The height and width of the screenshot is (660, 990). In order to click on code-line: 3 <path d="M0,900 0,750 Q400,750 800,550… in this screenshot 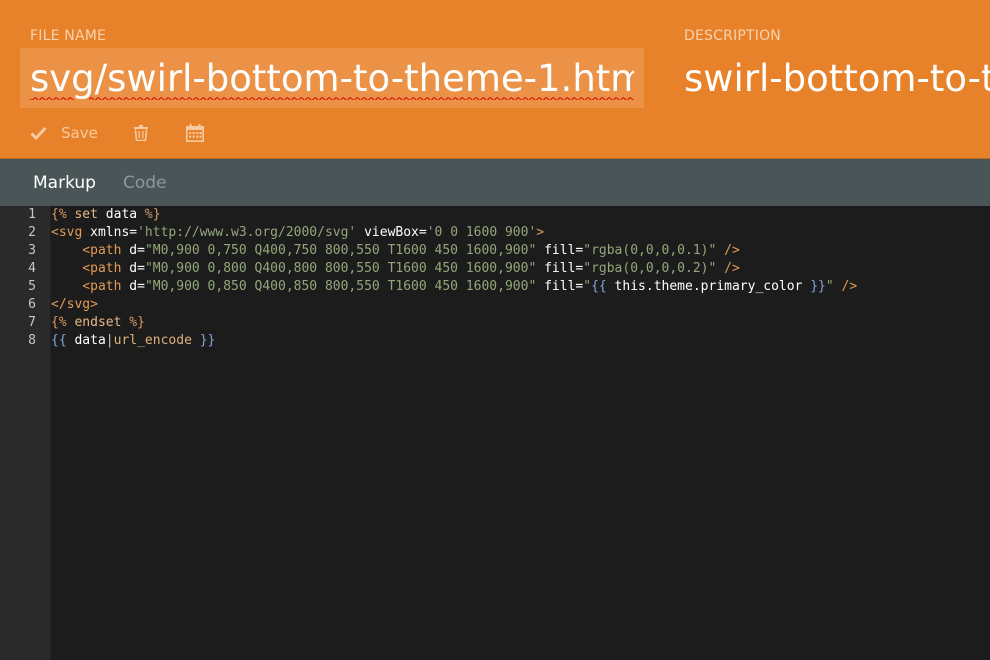, I will do `click(509, 251)`.